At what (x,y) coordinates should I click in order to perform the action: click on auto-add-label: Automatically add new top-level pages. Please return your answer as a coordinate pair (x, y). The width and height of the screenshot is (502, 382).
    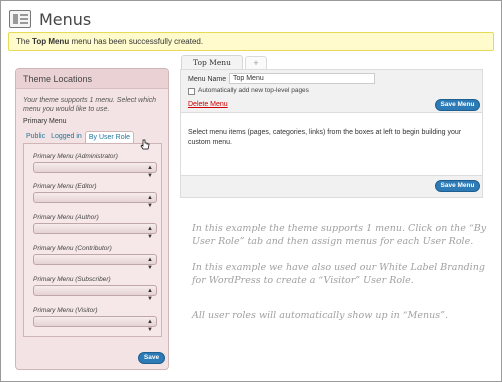
    Looking at the image, I should click on (253, 90).